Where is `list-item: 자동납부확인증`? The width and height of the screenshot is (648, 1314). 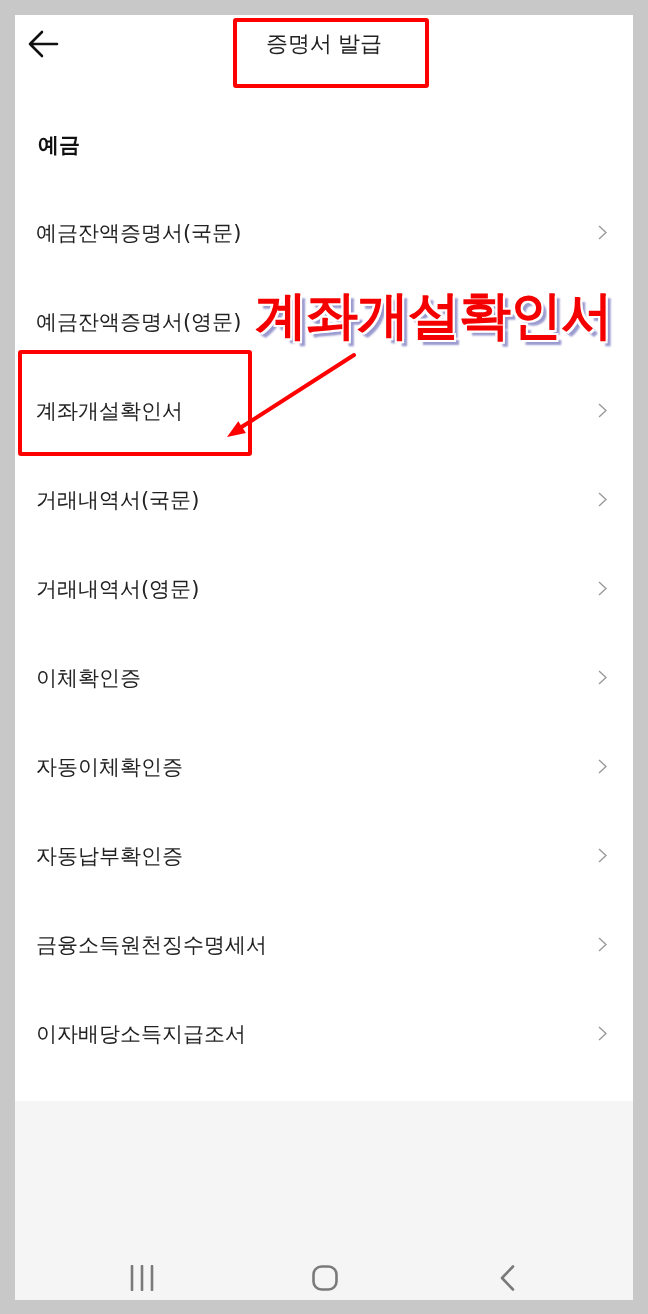
list-item: 자동납부확인증 is located at coordinates (324, 855).